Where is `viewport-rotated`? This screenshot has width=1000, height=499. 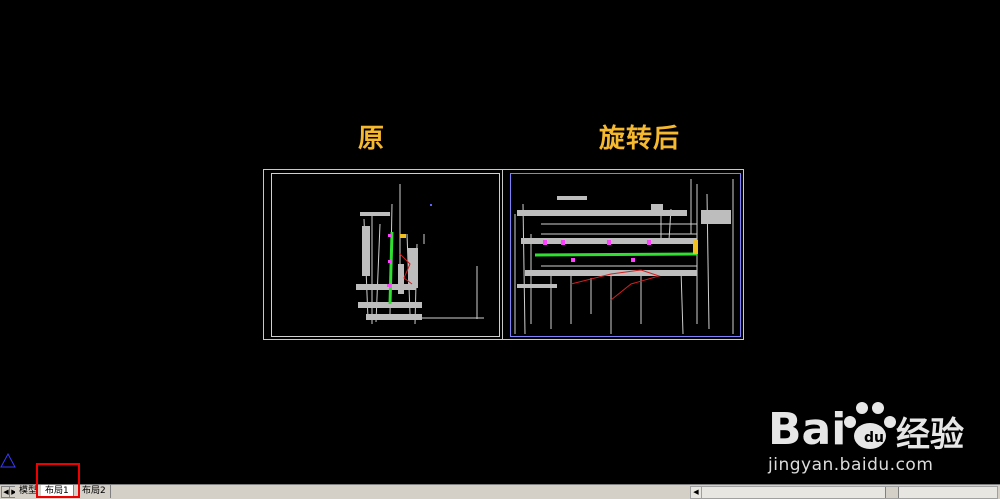 viewport-rotated is located at coordinates (625, 255).